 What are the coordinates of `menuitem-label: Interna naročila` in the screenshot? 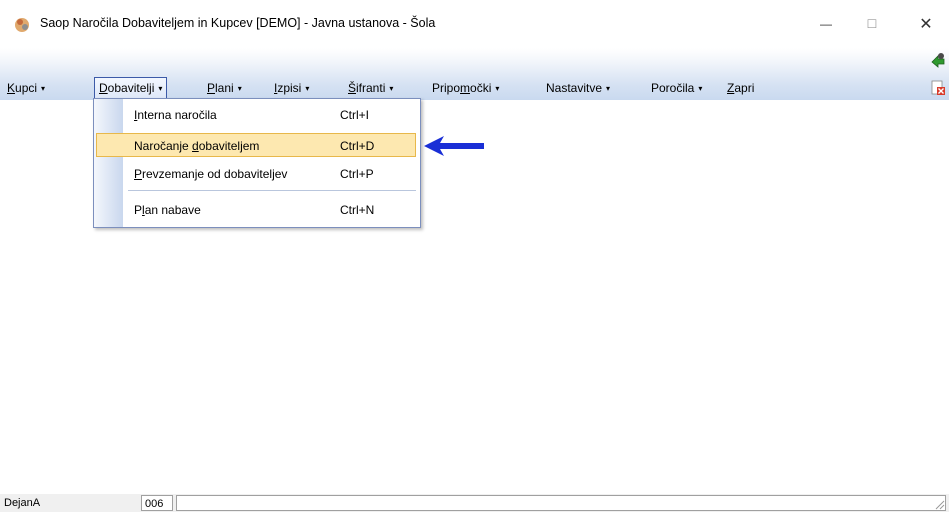 It's located at (175, 115).